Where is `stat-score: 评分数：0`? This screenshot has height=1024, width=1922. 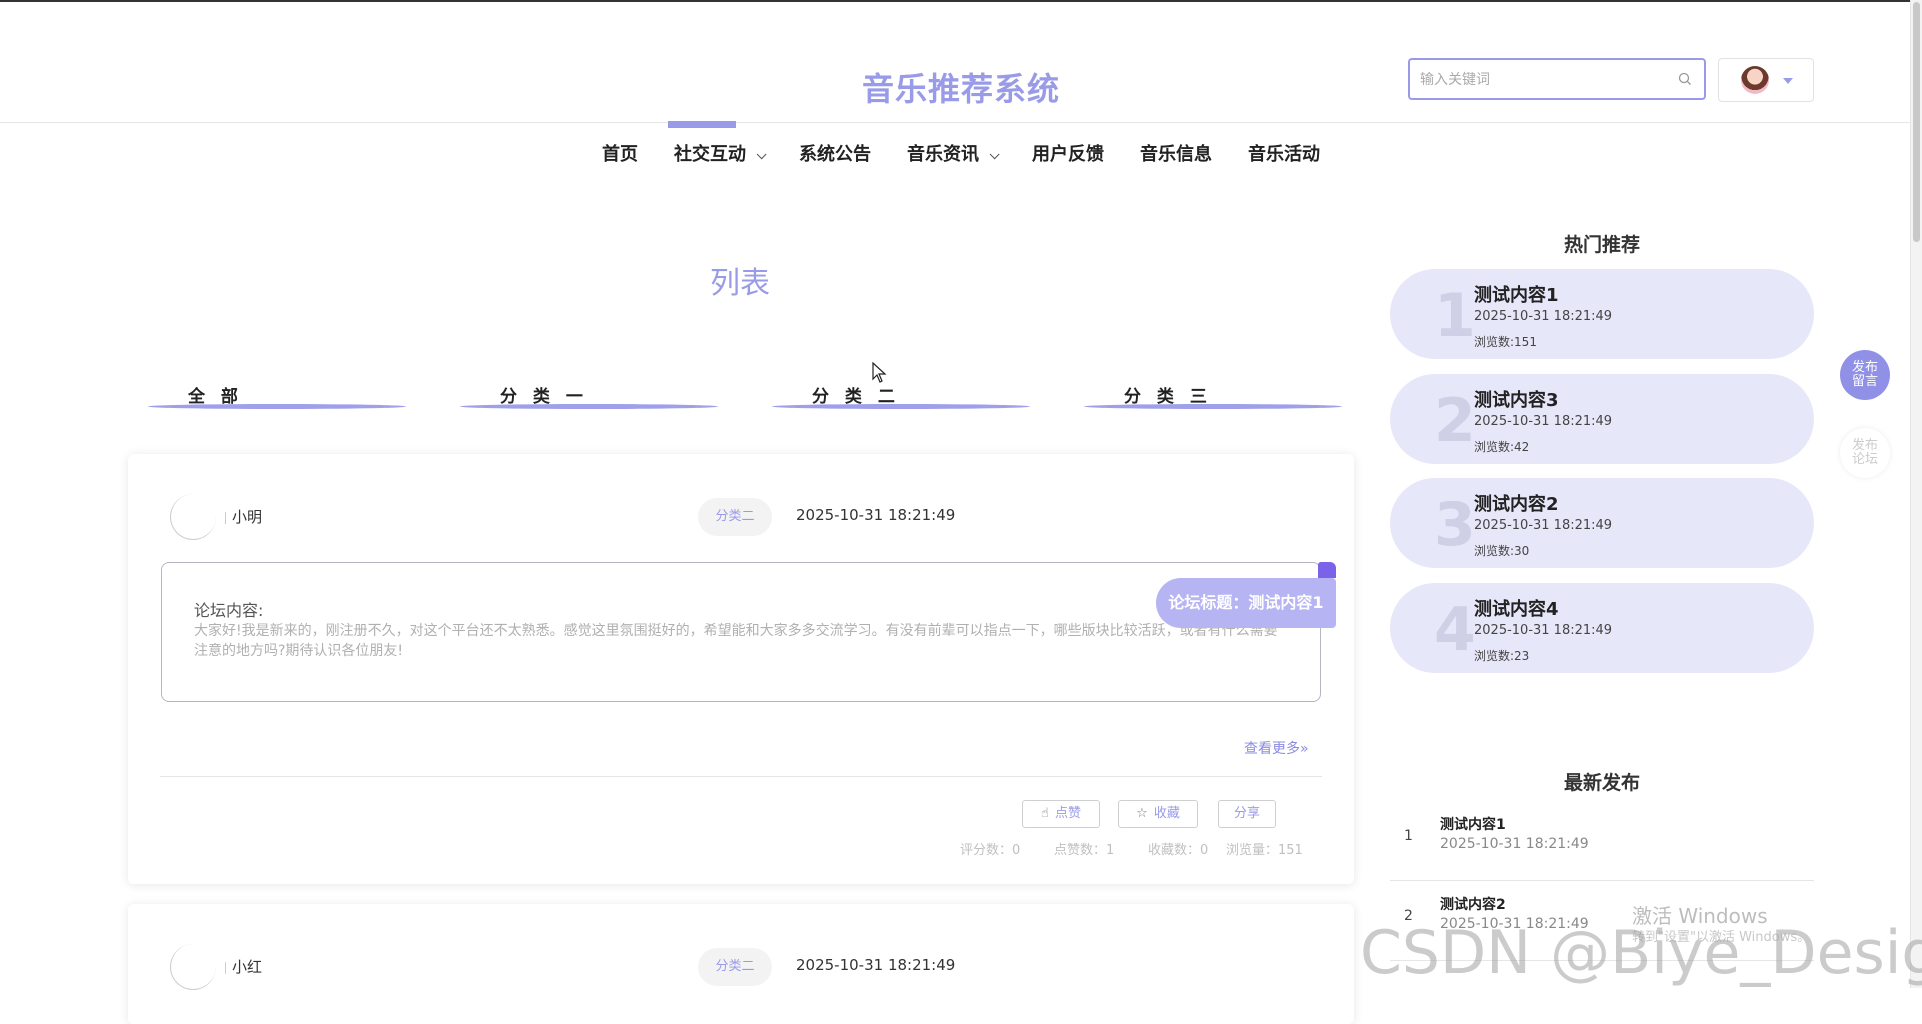 stat-score: 评分数：0 is located at coordinates (990, 850).